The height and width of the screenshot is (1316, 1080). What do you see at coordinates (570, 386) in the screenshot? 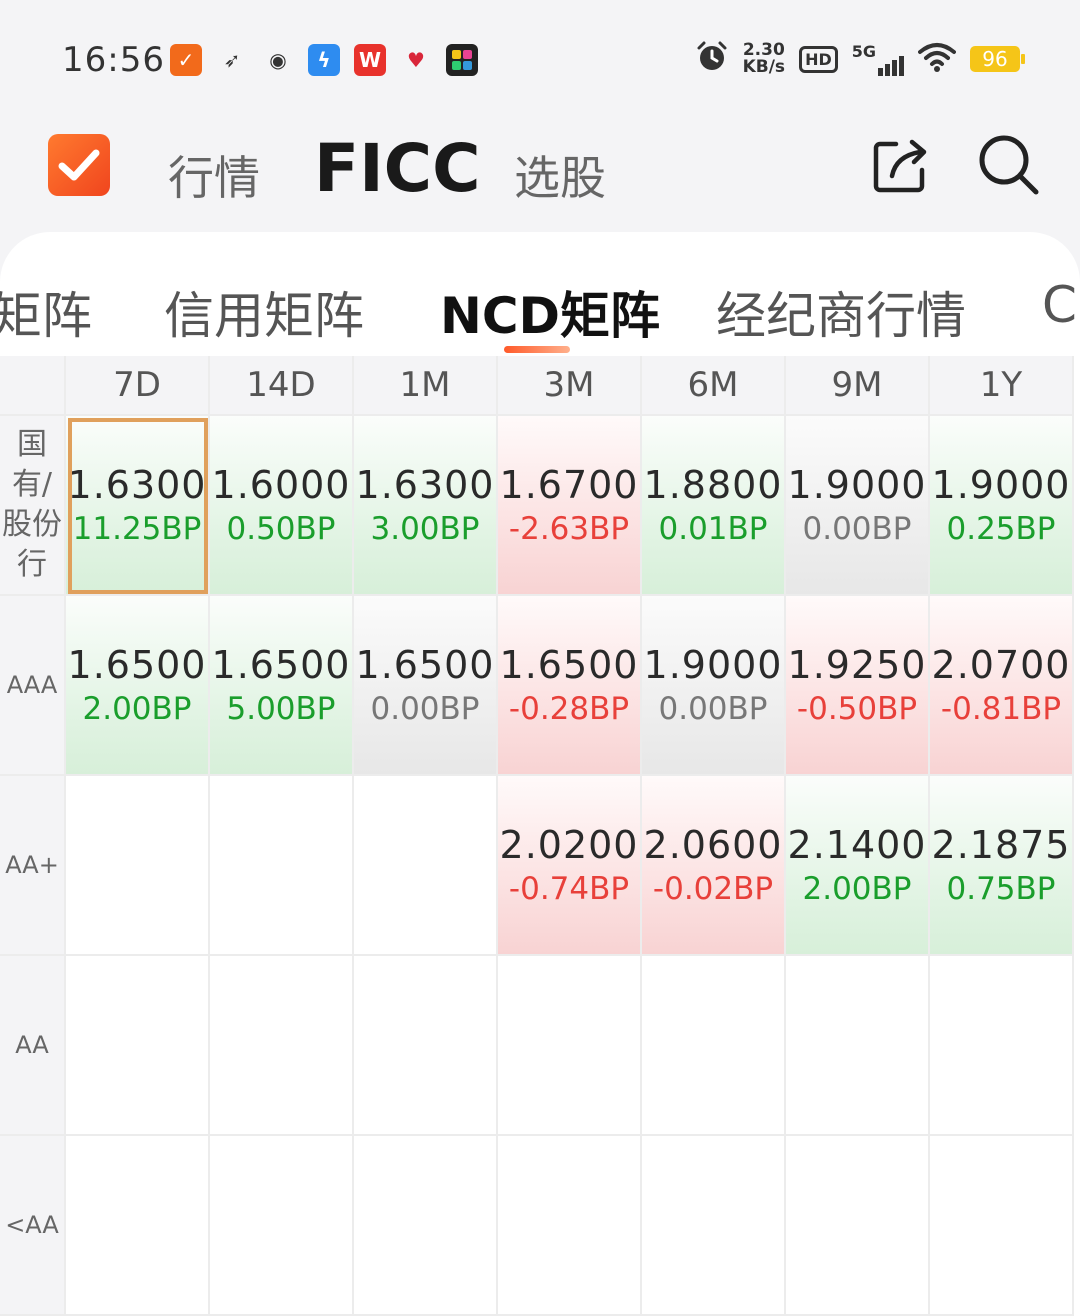
I see `column-header-3m: 3M` at bounding box center [570, 386].